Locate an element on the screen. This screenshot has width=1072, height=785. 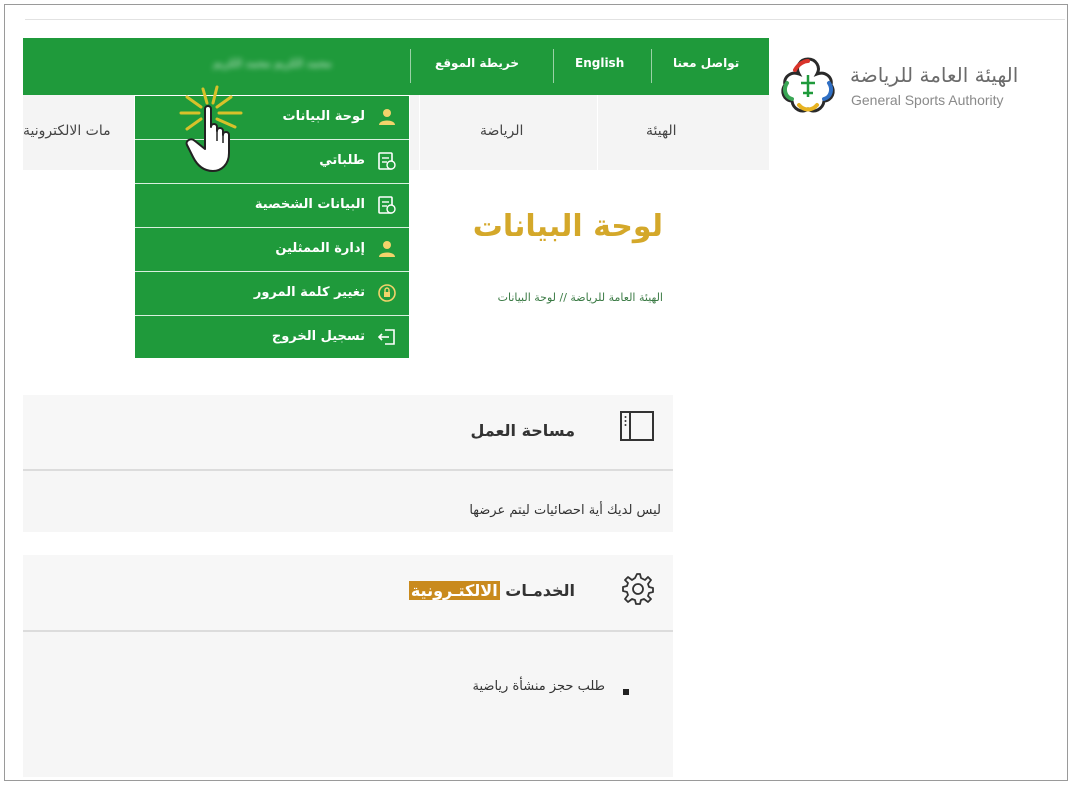
sitemap-link: خريطة الموقع is located at coordinates (477, 63).